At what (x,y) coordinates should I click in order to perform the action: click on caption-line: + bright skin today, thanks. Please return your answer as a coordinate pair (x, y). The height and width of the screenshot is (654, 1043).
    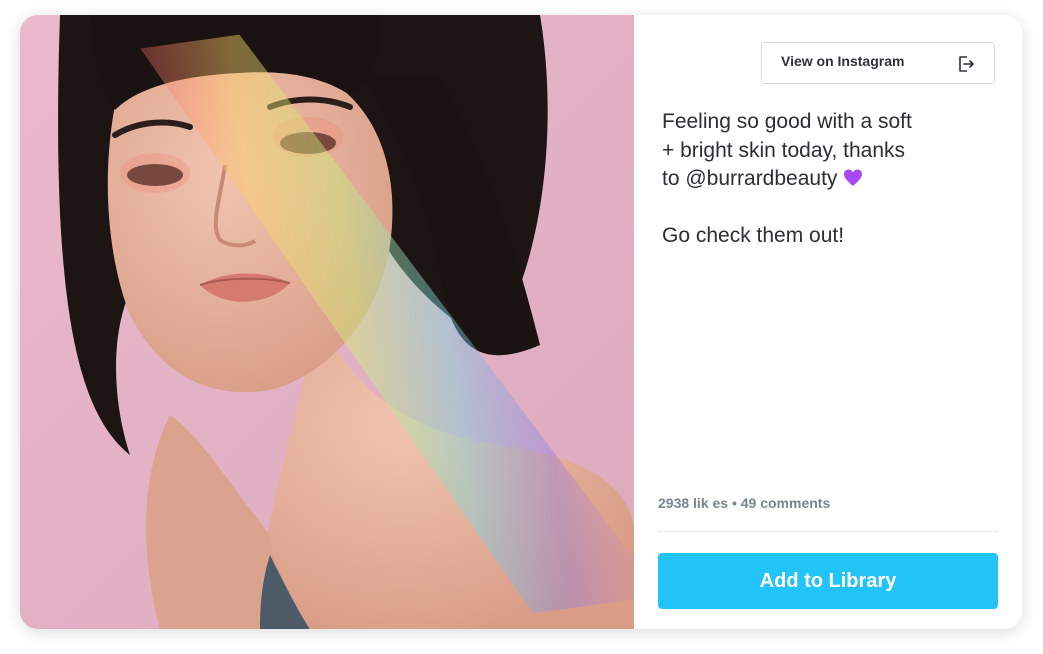
    Looking at the image, I should click on (783, 150).